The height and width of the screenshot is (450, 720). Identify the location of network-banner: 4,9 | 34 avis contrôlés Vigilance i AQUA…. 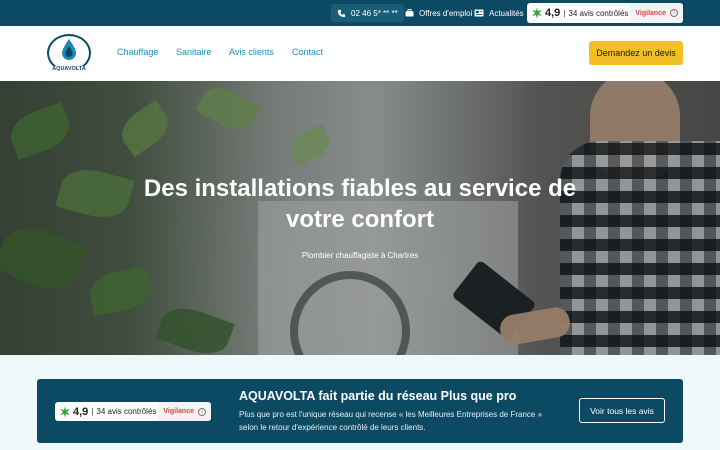
(360, 411).